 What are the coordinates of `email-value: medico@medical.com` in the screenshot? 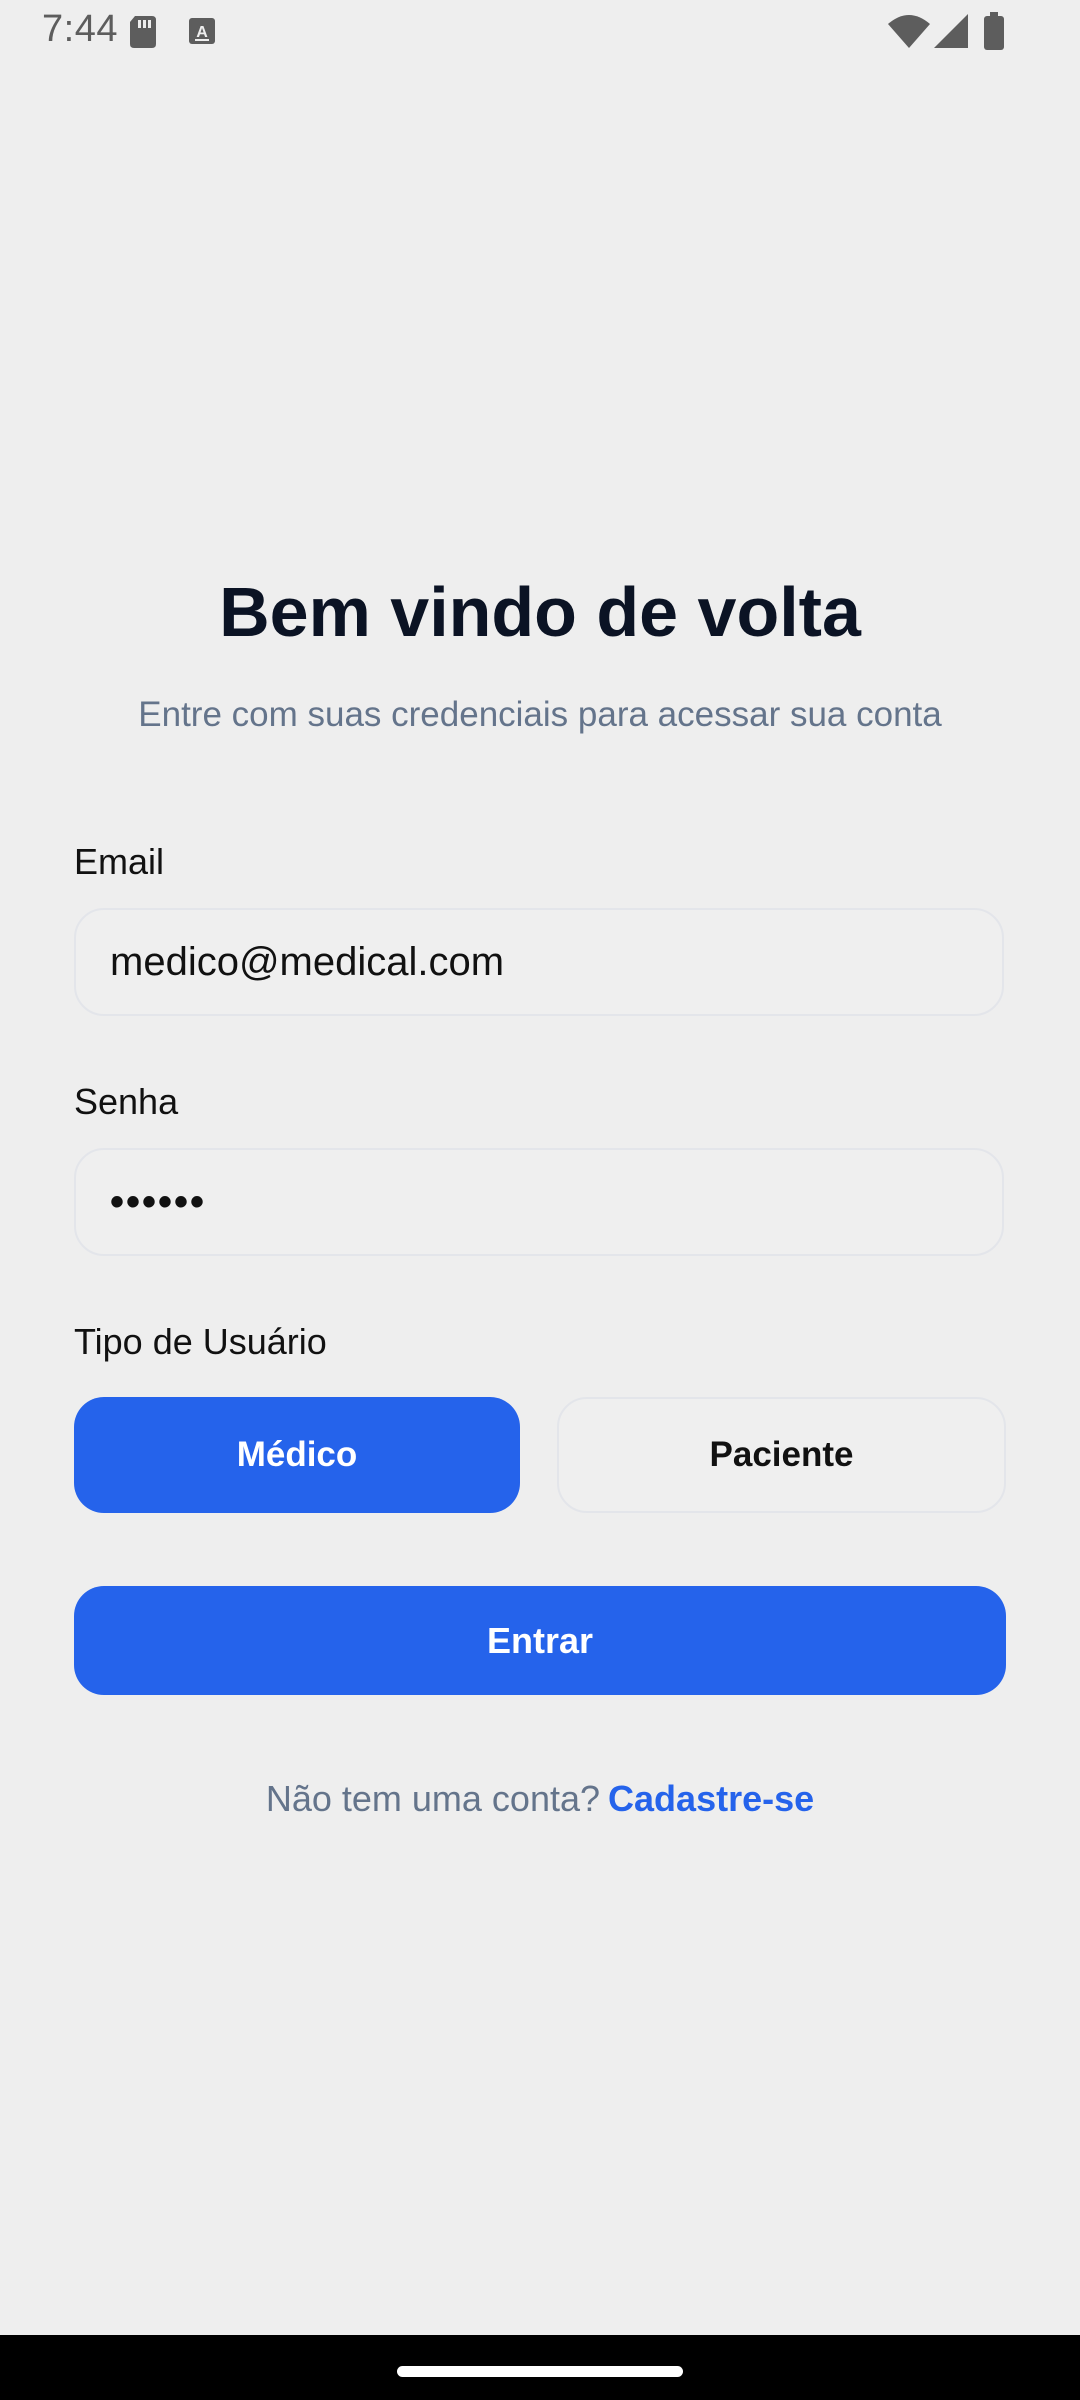 It's located at (307, 961).